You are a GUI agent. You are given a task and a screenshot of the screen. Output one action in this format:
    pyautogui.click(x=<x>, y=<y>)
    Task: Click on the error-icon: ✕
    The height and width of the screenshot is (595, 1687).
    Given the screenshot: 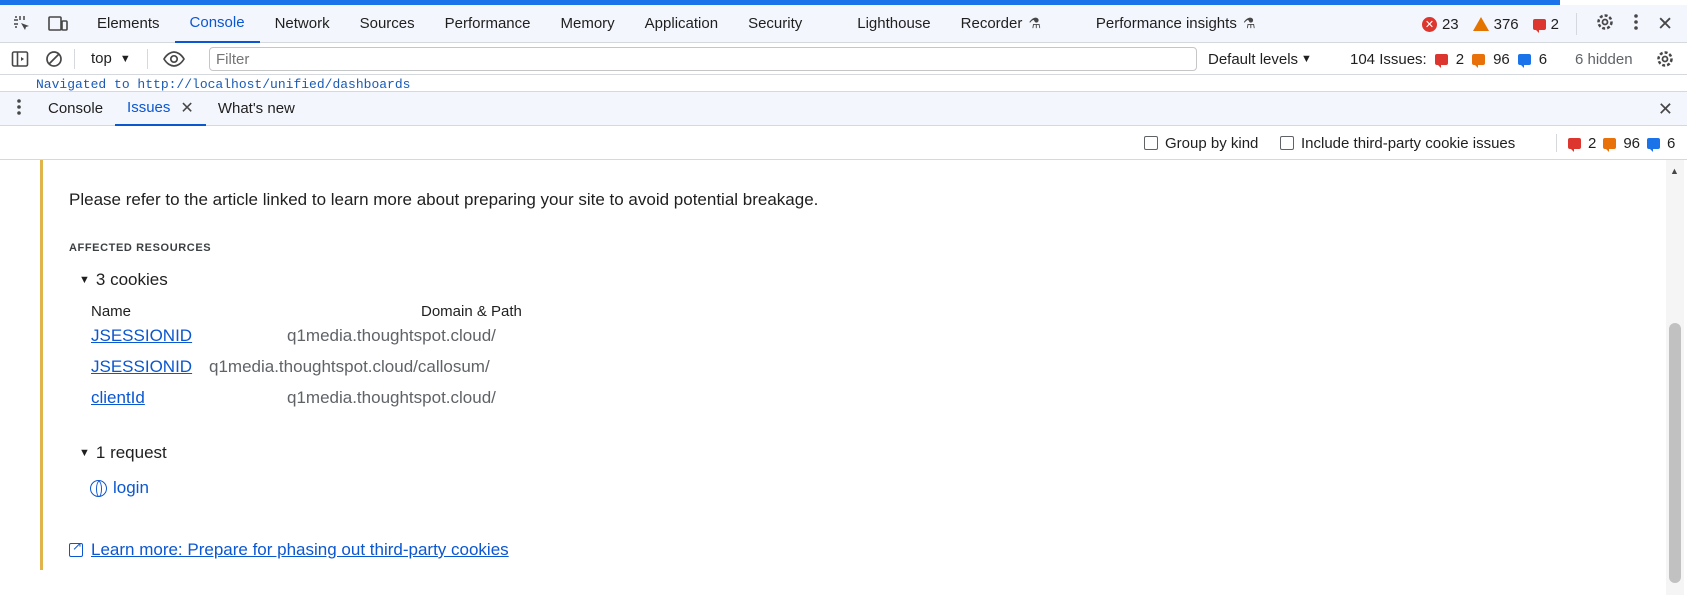 What is the action you would take?
    pyautogui.click(x=1429, y=24)
    